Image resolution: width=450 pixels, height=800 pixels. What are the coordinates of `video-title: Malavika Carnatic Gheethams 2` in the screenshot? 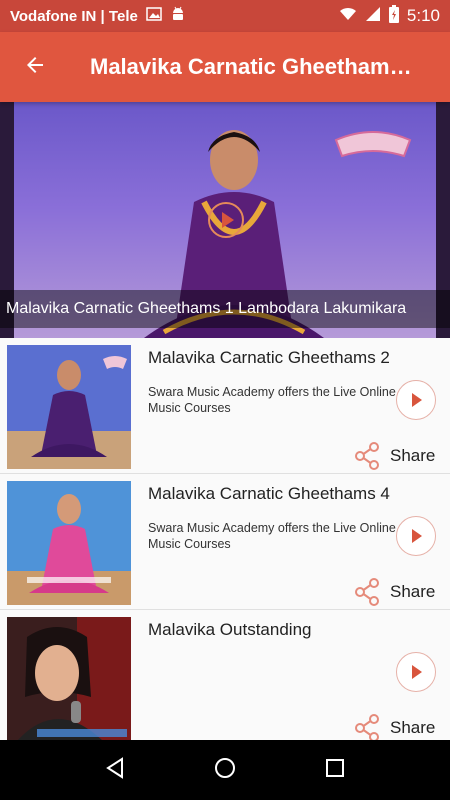 It's located at (269, 357).